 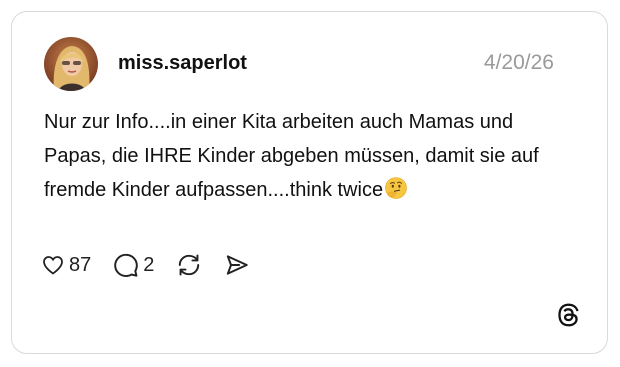 What do you see at coordinates (126, 265) in the screenshot?
I see `comment-bubble-icon` at bounding box center [126, 265].